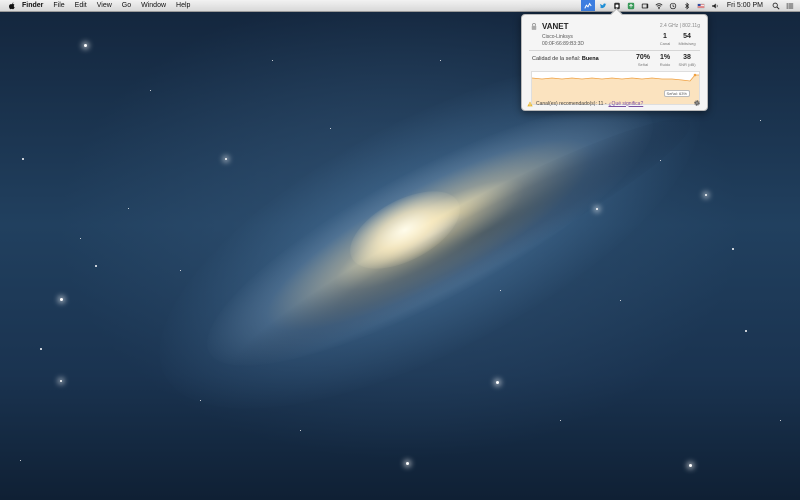 This screenshot has width=800, height=500. I want to click on warning-icon, so click(530, 103).